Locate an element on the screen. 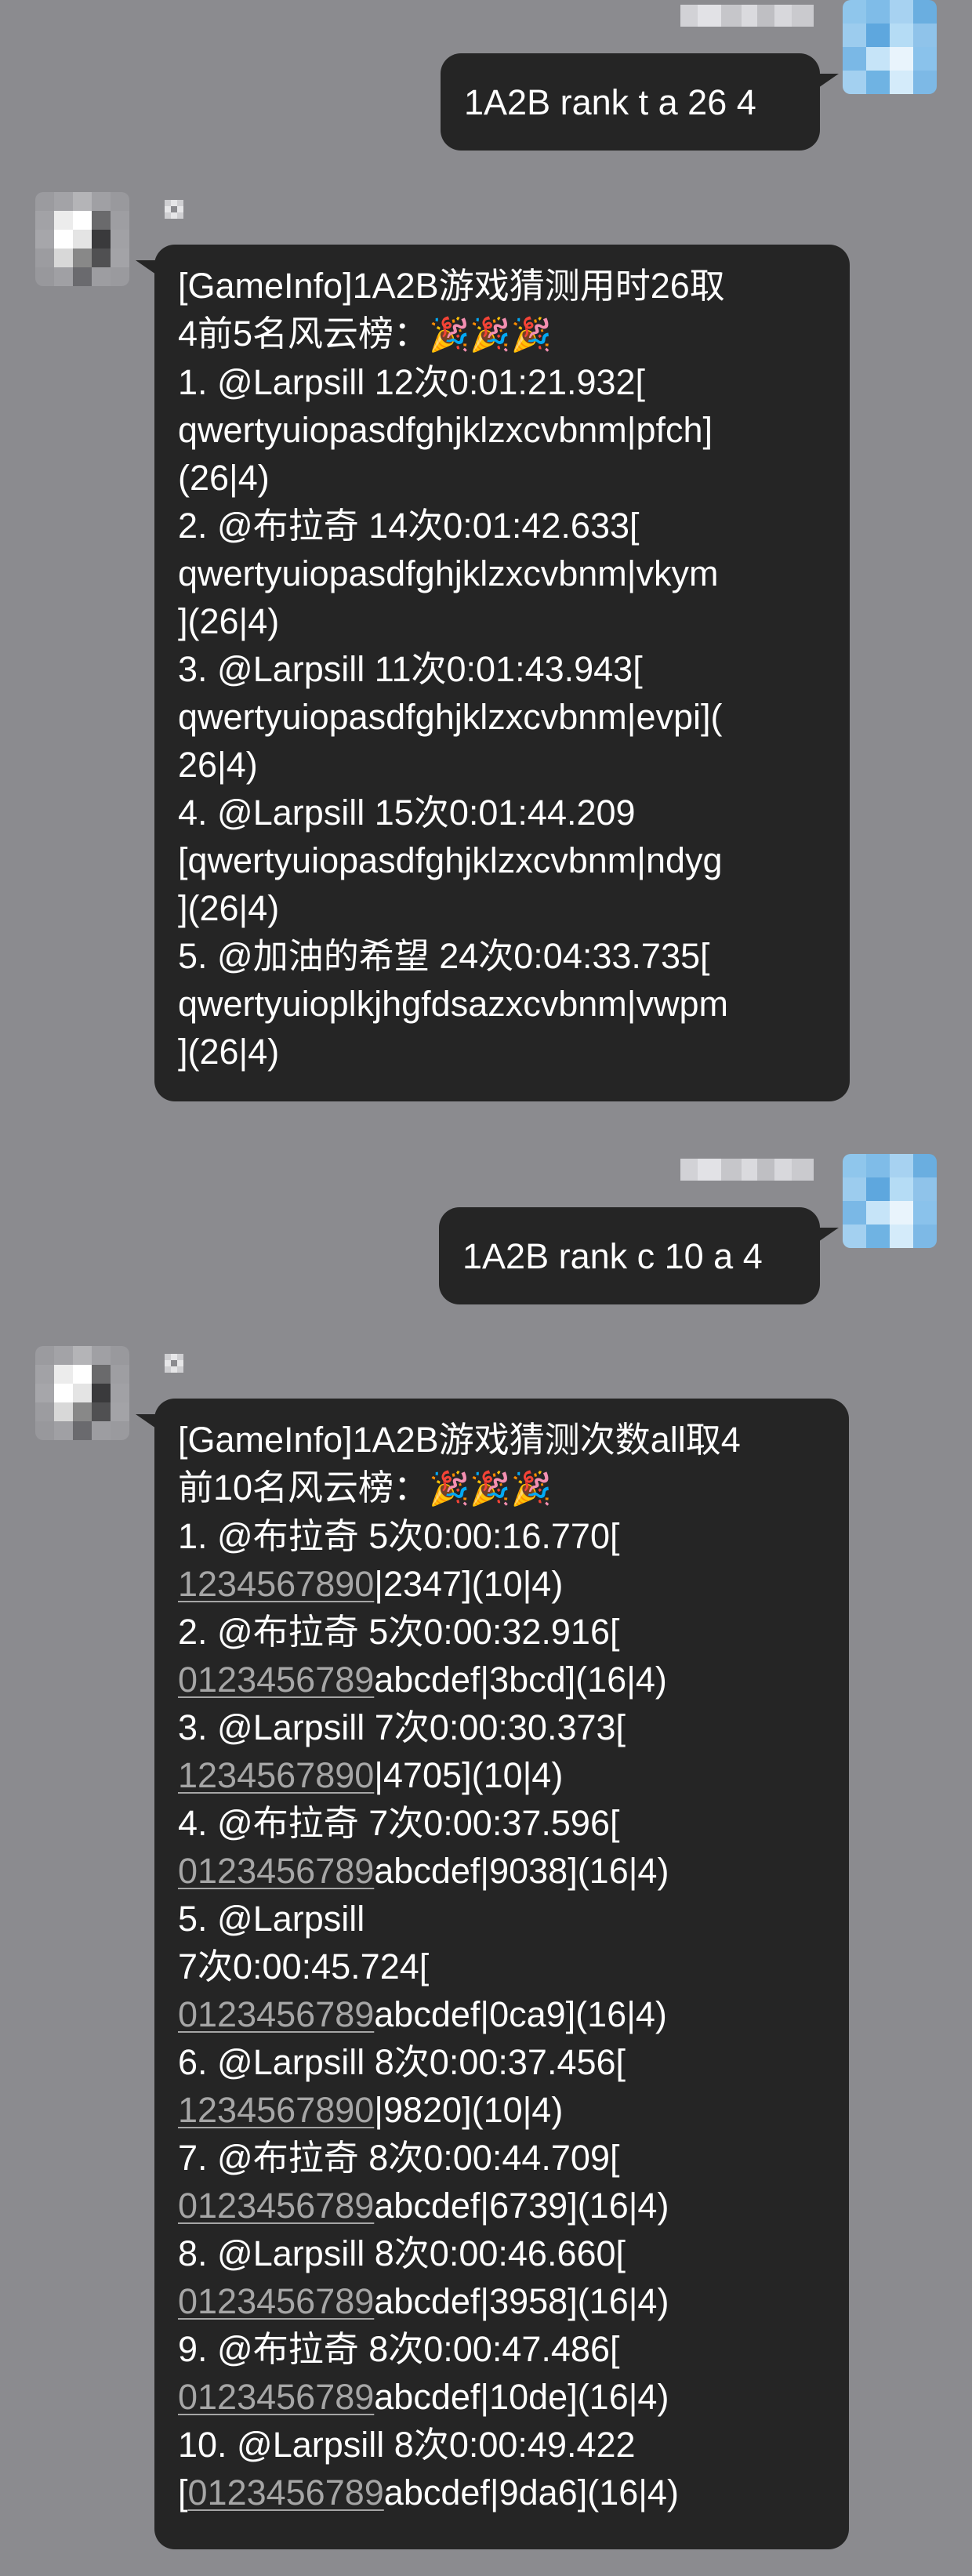 The height and width of the screenshot is (2576, 972). message-line: [qwertyuiopasdfghjklzxcvbnm|ndyg is located at coordinates (502, 860).